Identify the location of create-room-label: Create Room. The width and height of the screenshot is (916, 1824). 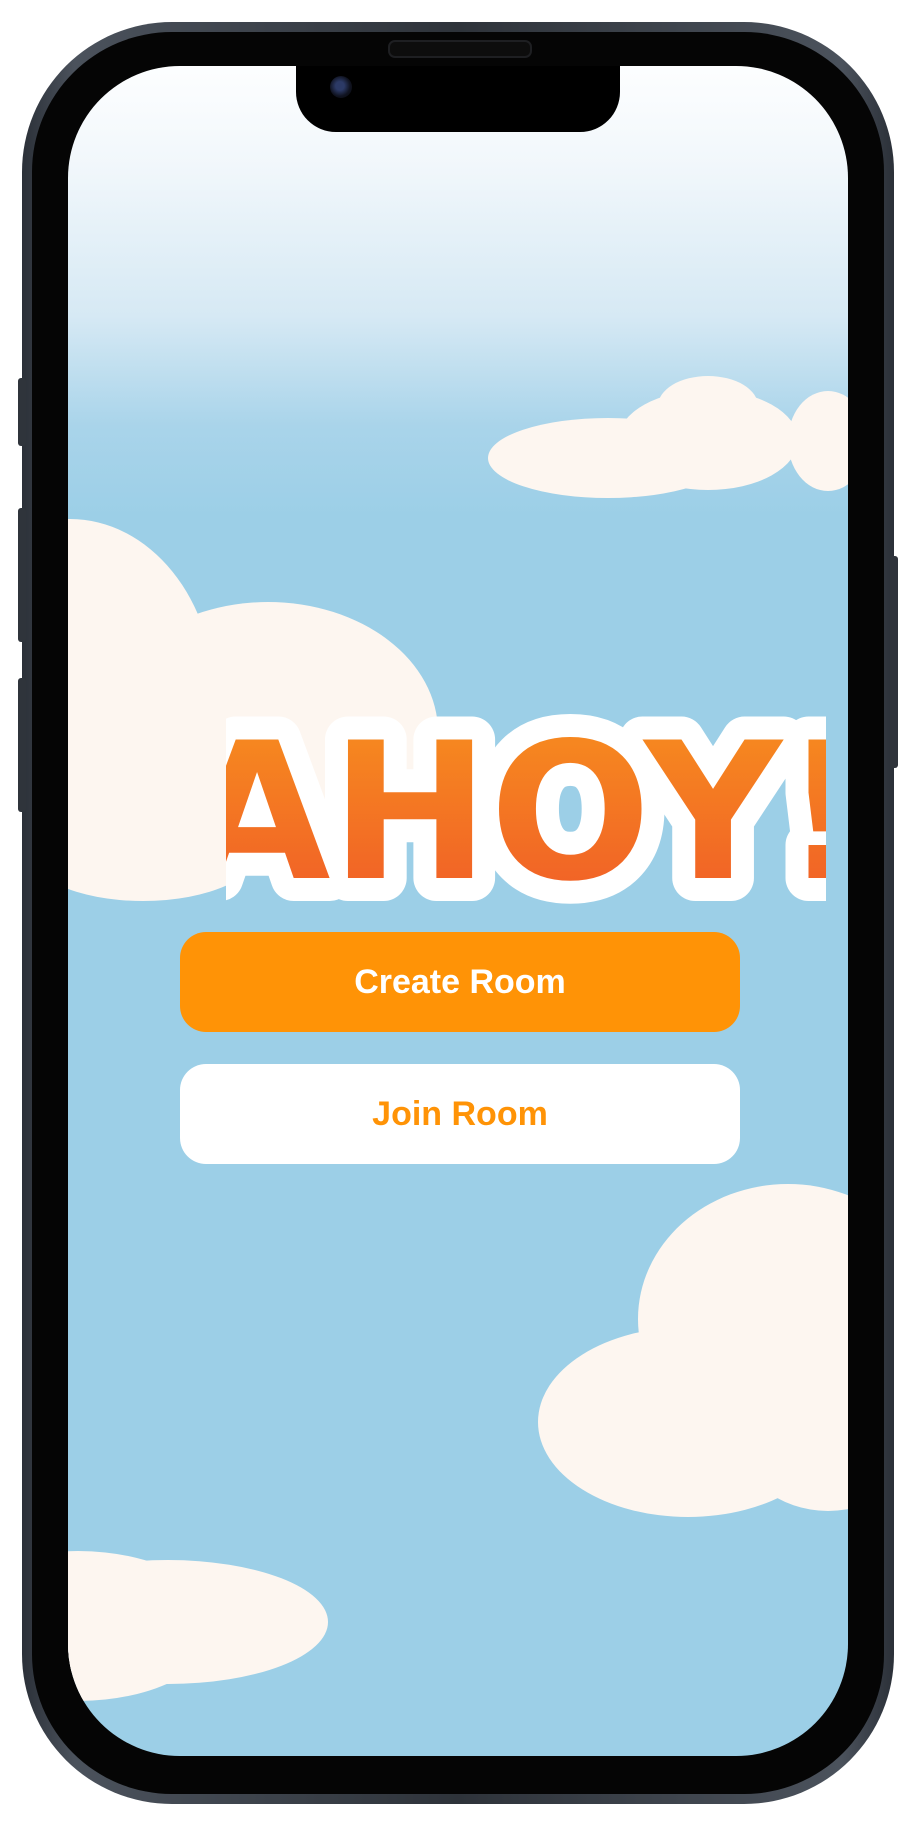
(460, 981).